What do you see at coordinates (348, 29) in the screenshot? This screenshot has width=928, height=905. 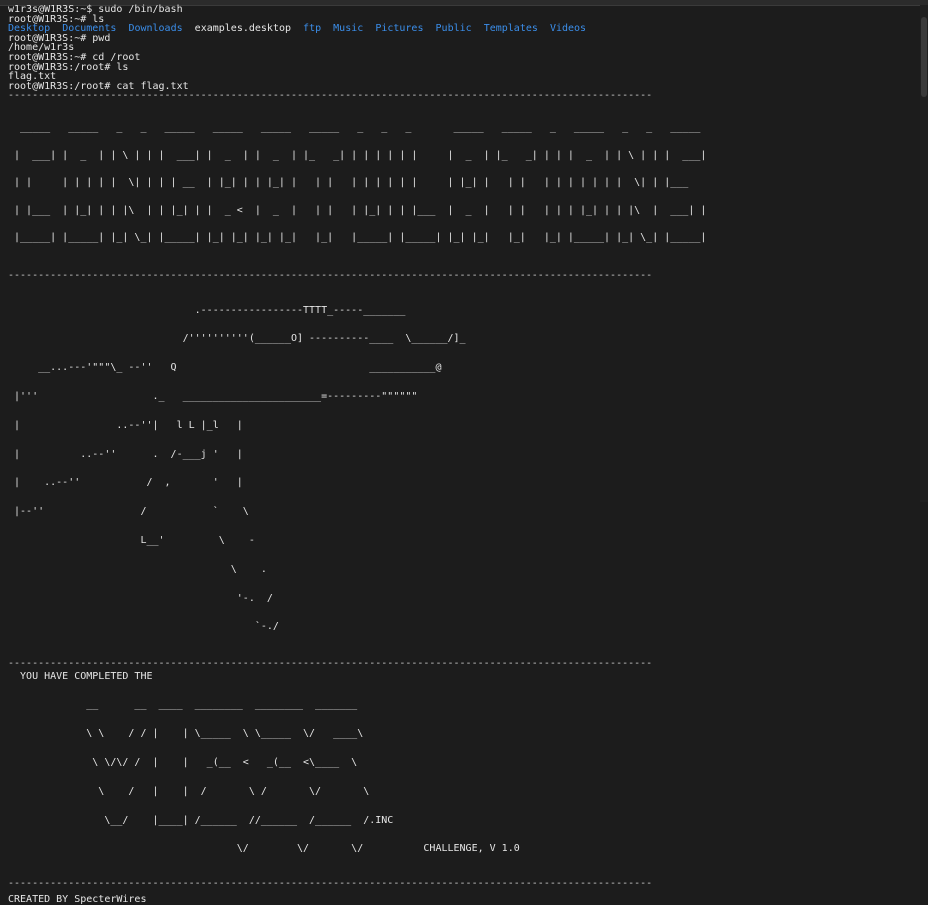 I see `dir-music: Music` at bounding box center [348, 29].